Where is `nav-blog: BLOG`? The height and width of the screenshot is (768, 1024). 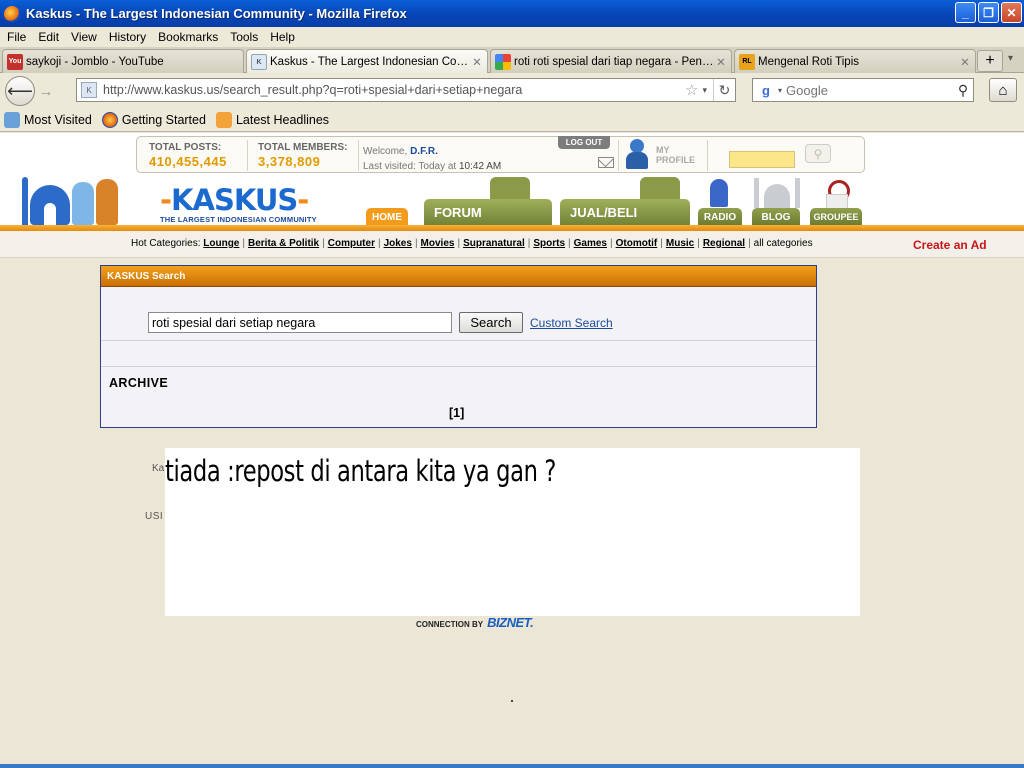 nav-blog: BLOG is located at coordinates (776, 217).